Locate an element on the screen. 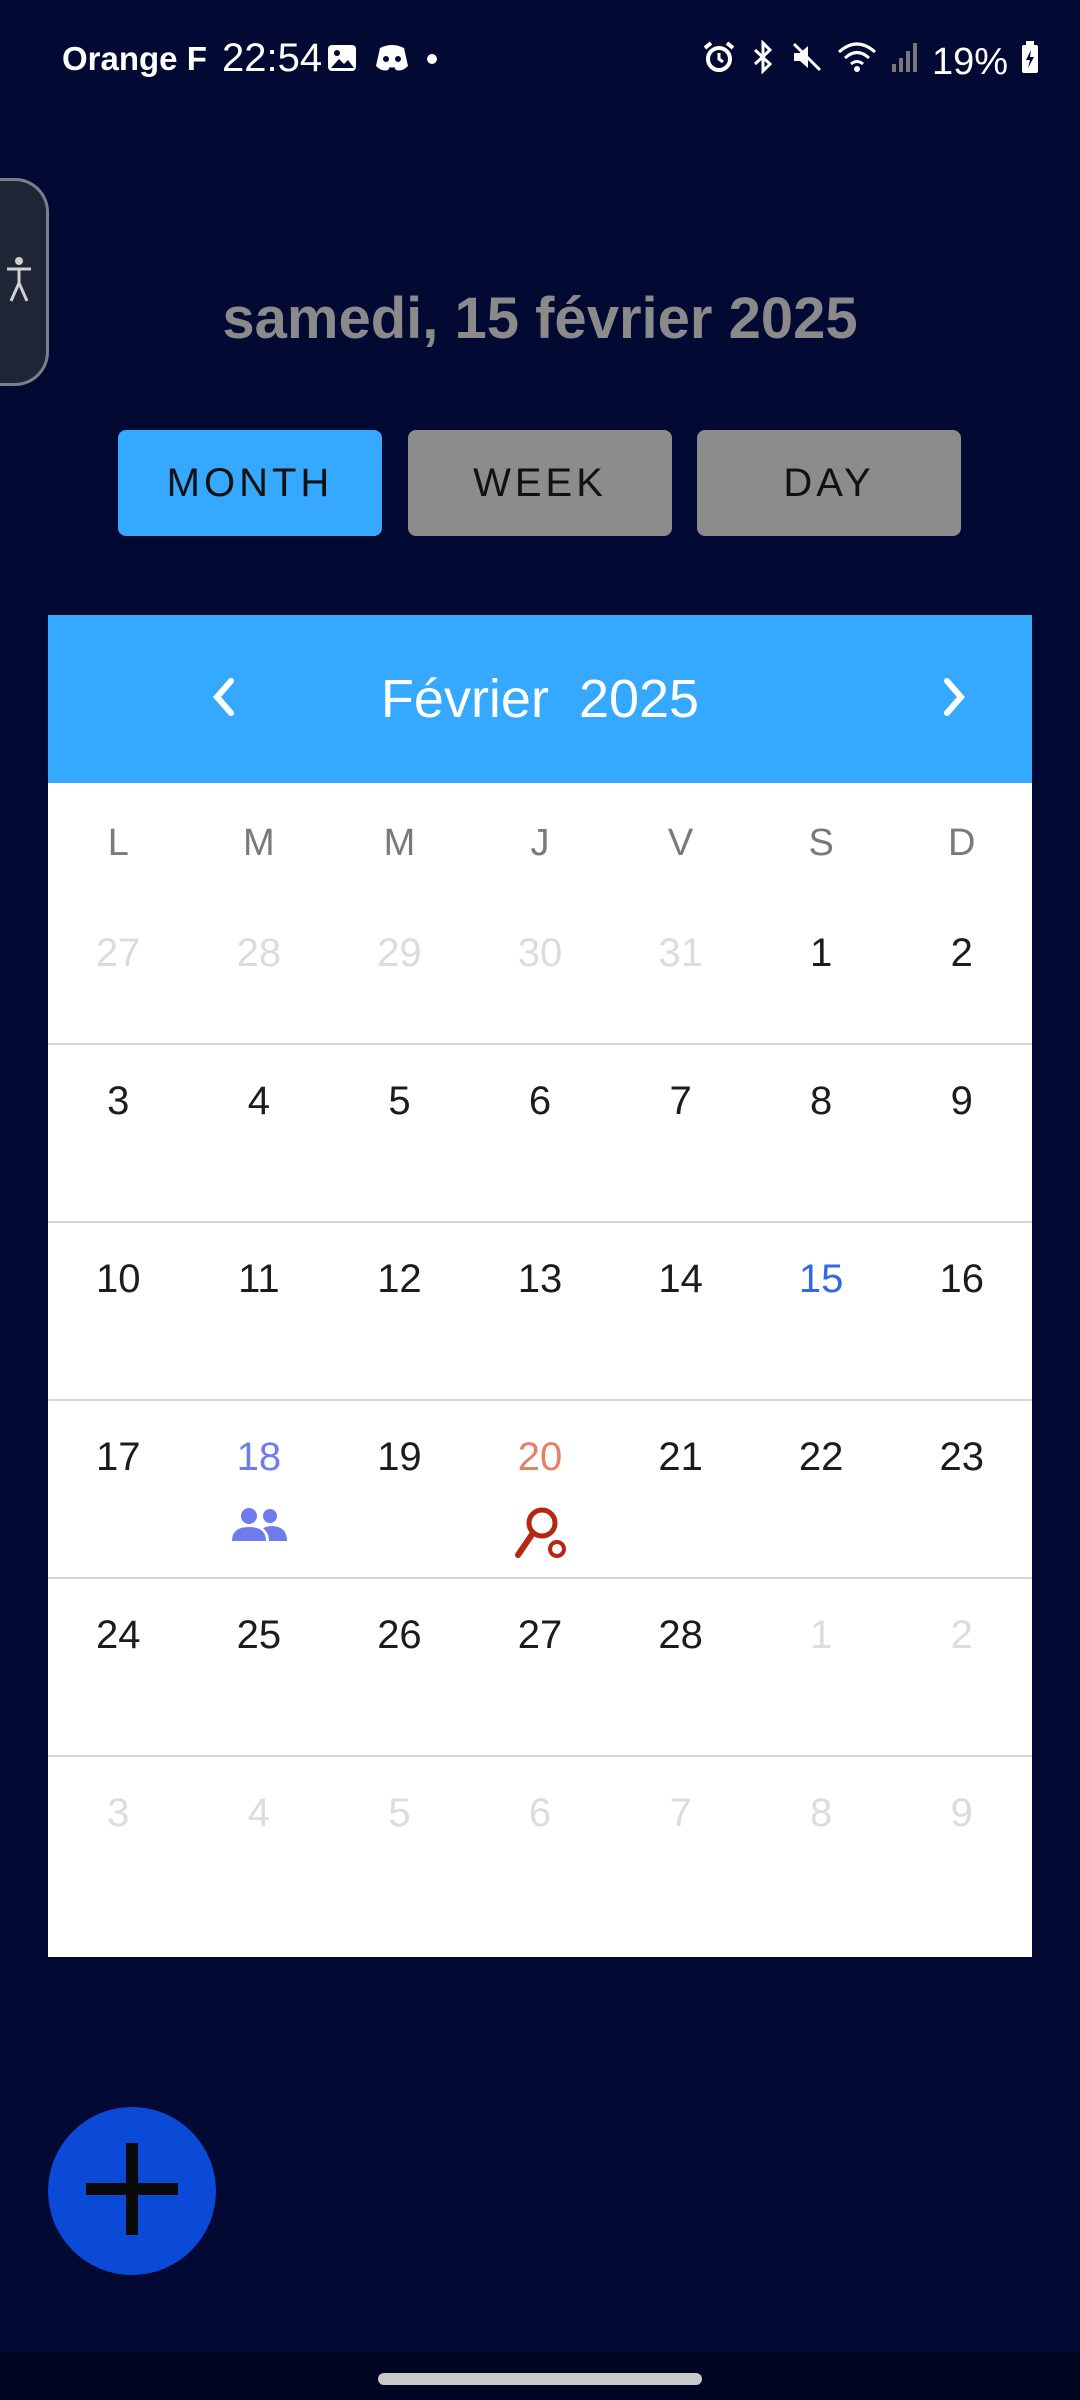 The width and height of the screenshot is (1080, 2400). wifi-icon is located at coordinates (857, 62).